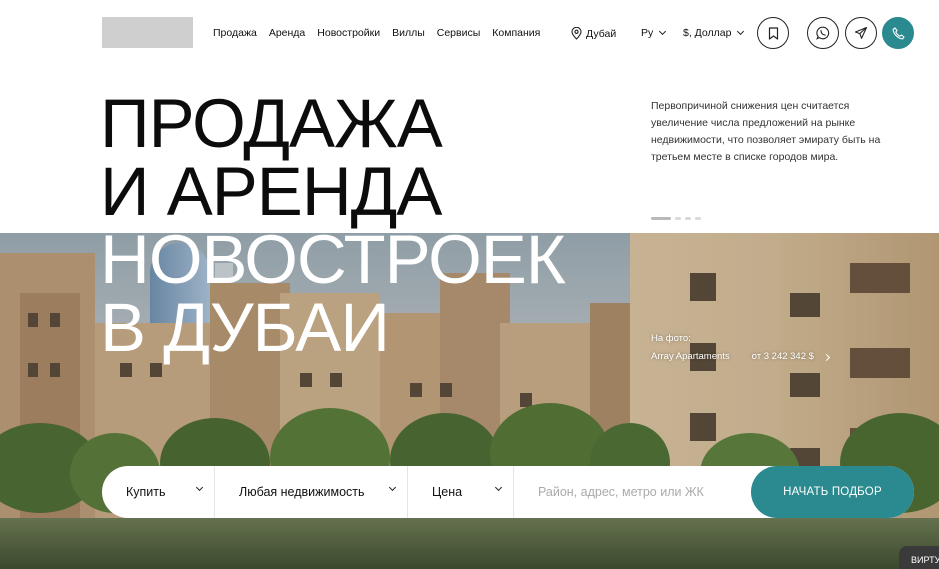  Describe the element at coordinates (302, 492) in the screenshot. I see `property-type-value: Любая недвижимость` at that location.